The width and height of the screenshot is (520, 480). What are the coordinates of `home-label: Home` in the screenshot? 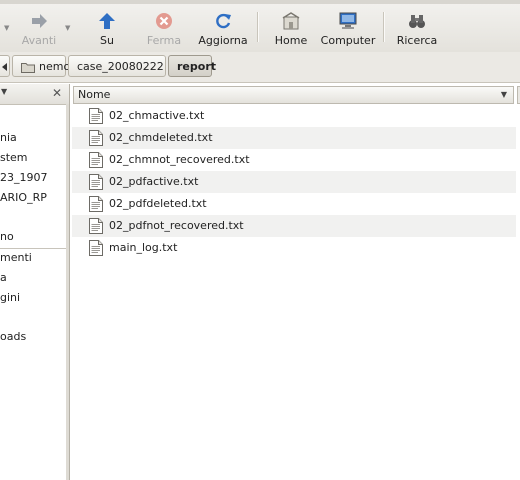 It's located at (291, 40).